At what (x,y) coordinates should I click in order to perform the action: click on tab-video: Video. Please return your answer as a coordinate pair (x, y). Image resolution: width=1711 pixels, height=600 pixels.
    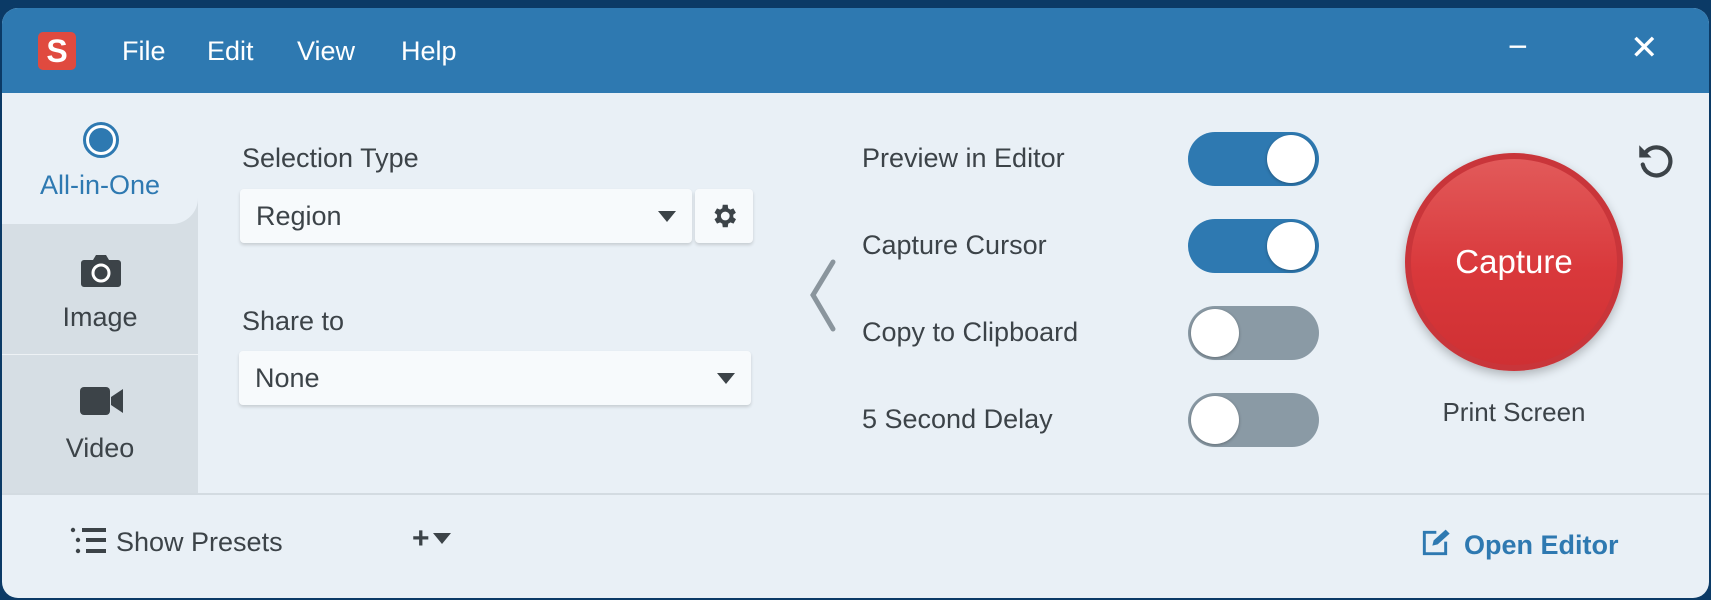
    Looking at the image, I should click on (100, 424).